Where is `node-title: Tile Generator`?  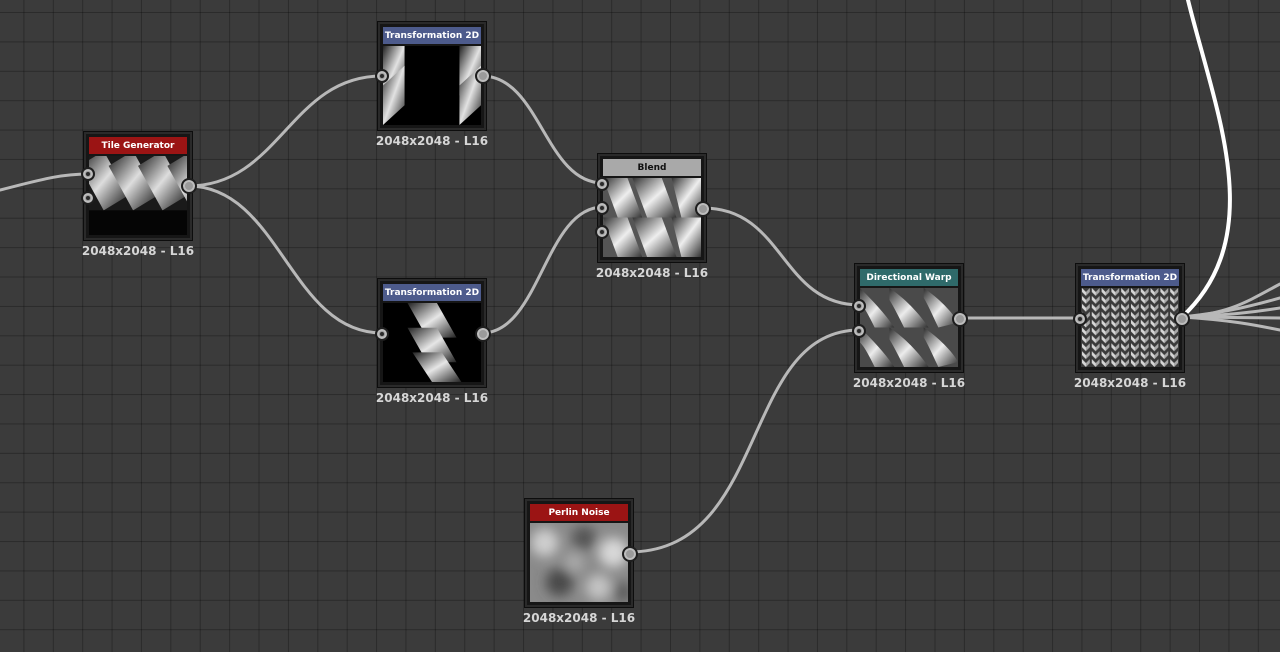
node-title: Tile Generator is located at coordinates (138, 145).